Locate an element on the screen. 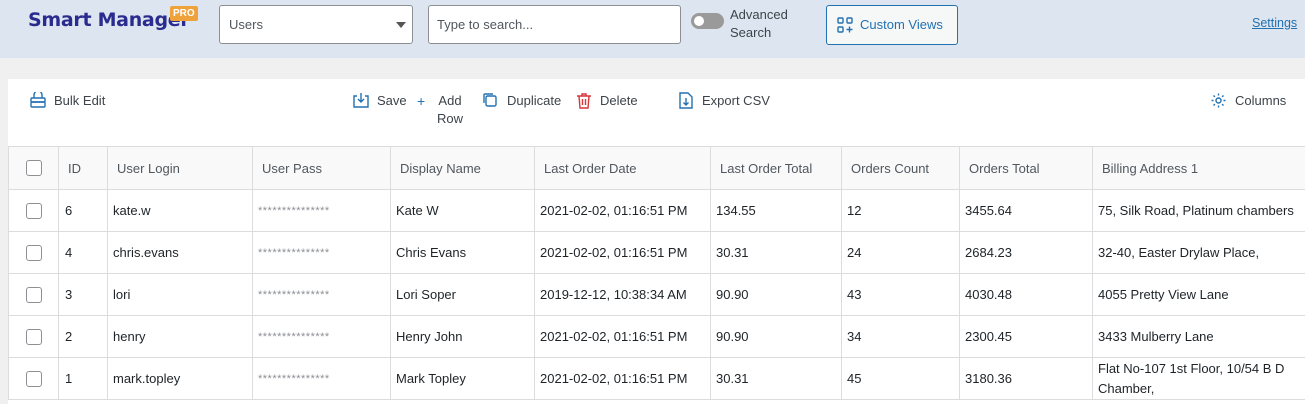 This screenshot has width=1305, height=404. cell-display-name: Lori Soper is located at coordinates (462, 294).